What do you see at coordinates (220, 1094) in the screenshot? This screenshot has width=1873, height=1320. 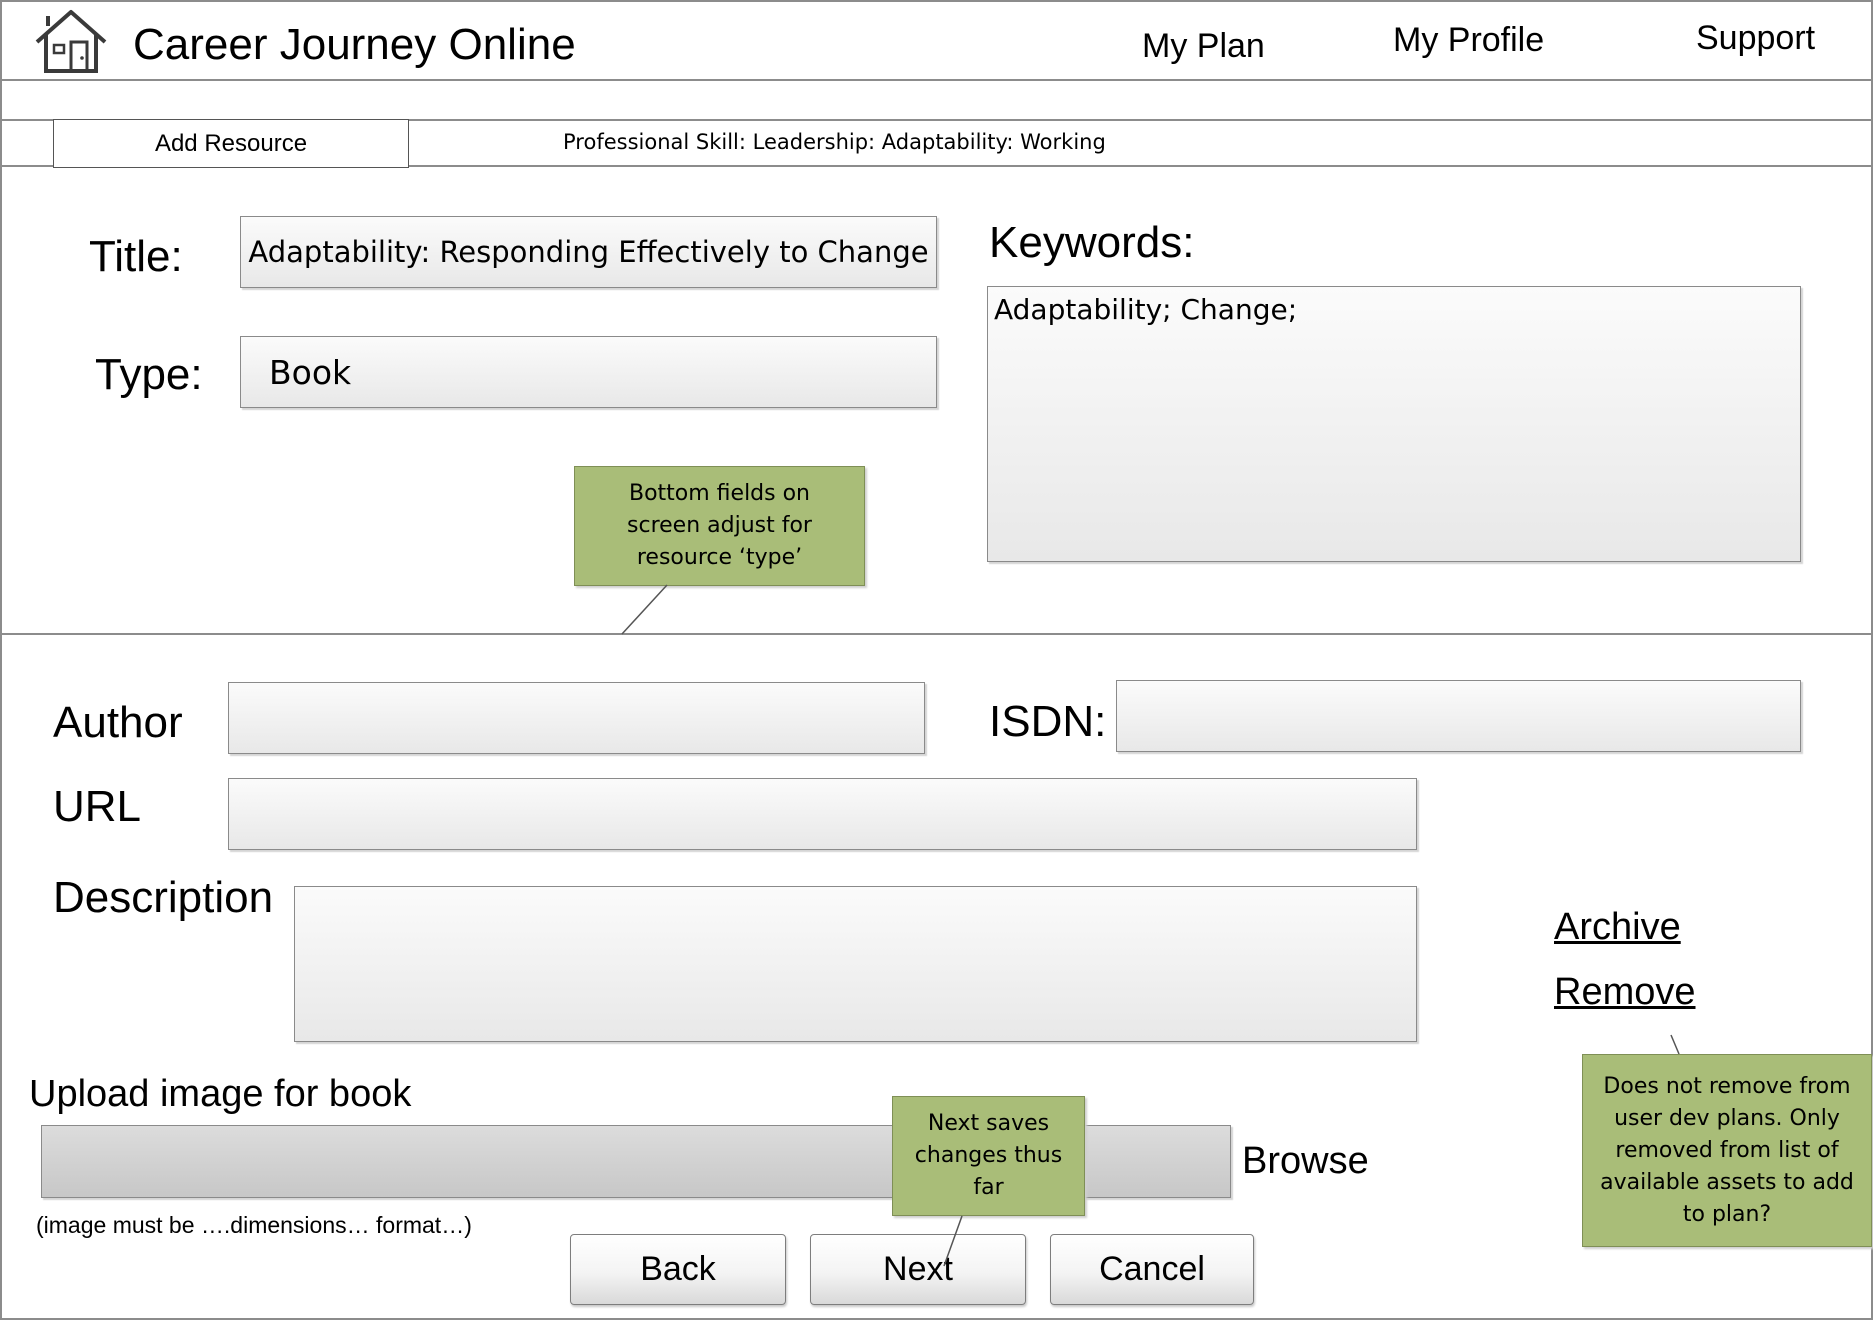 I see `upload-label: Upload image for book` at bounding box center [220, 1094].